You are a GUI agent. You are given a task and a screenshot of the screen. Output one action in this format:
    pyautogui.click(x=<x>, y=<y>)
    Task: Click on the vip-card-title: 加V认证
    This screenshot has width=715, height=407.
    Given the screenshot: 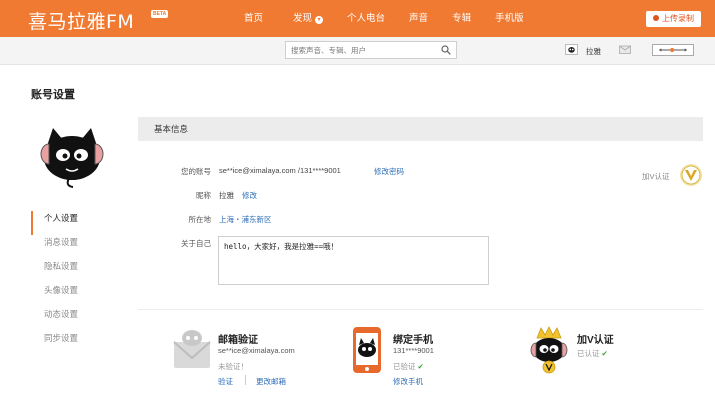 What is the action you would take?
    pyautogui.click(x=595, y=340)
    